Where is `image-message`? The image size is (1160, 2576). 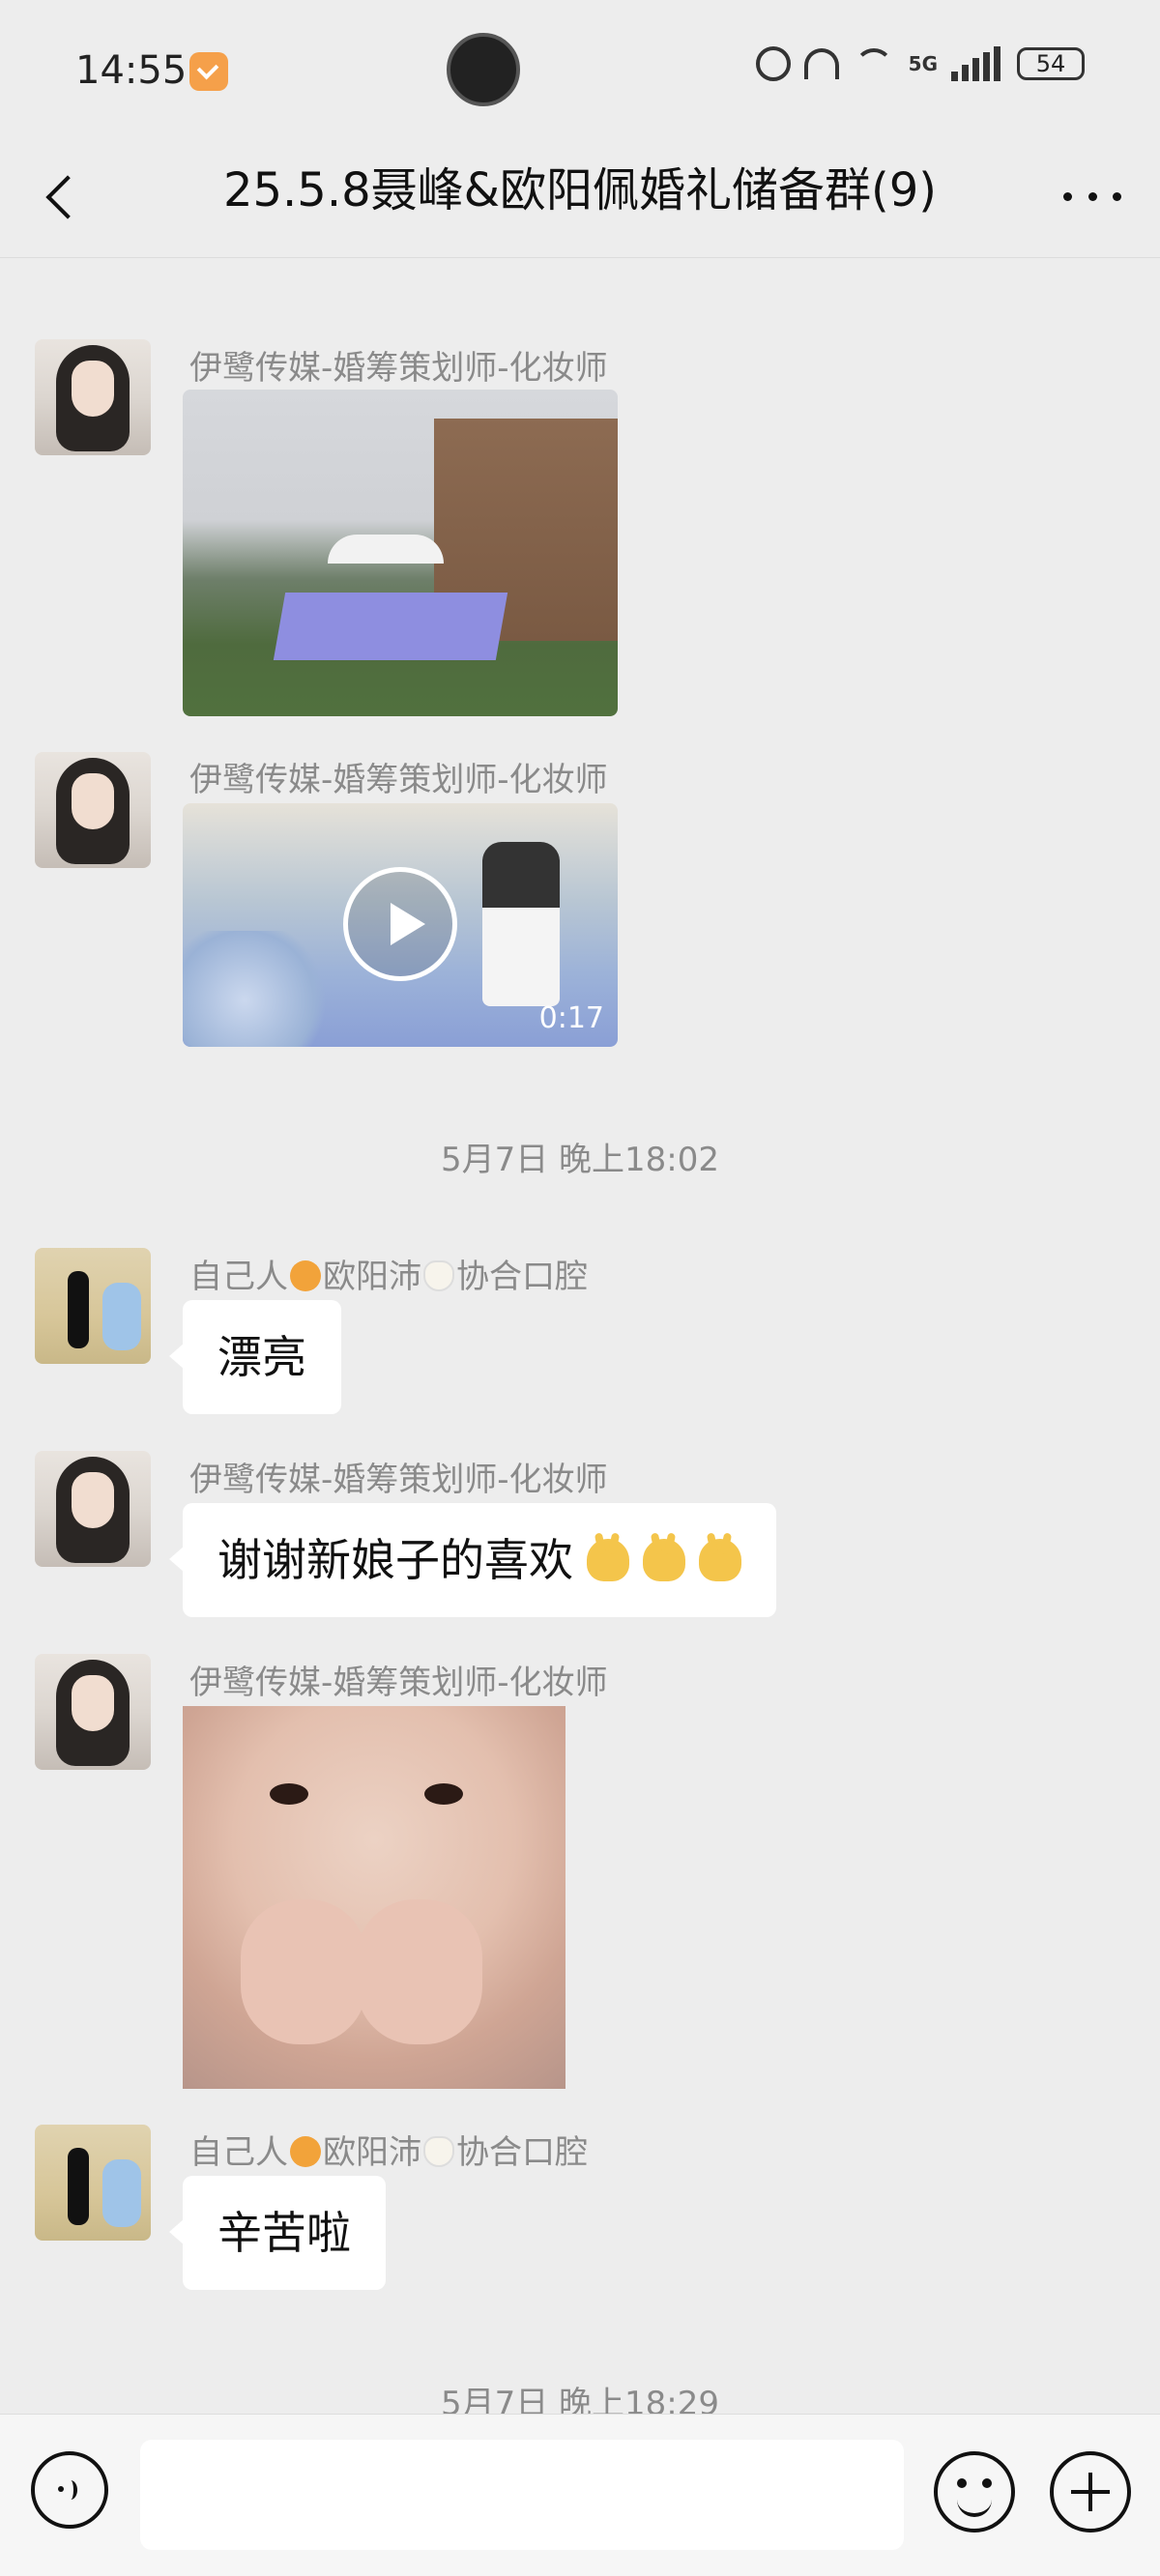 image-message is located at coordinates (400, 553).